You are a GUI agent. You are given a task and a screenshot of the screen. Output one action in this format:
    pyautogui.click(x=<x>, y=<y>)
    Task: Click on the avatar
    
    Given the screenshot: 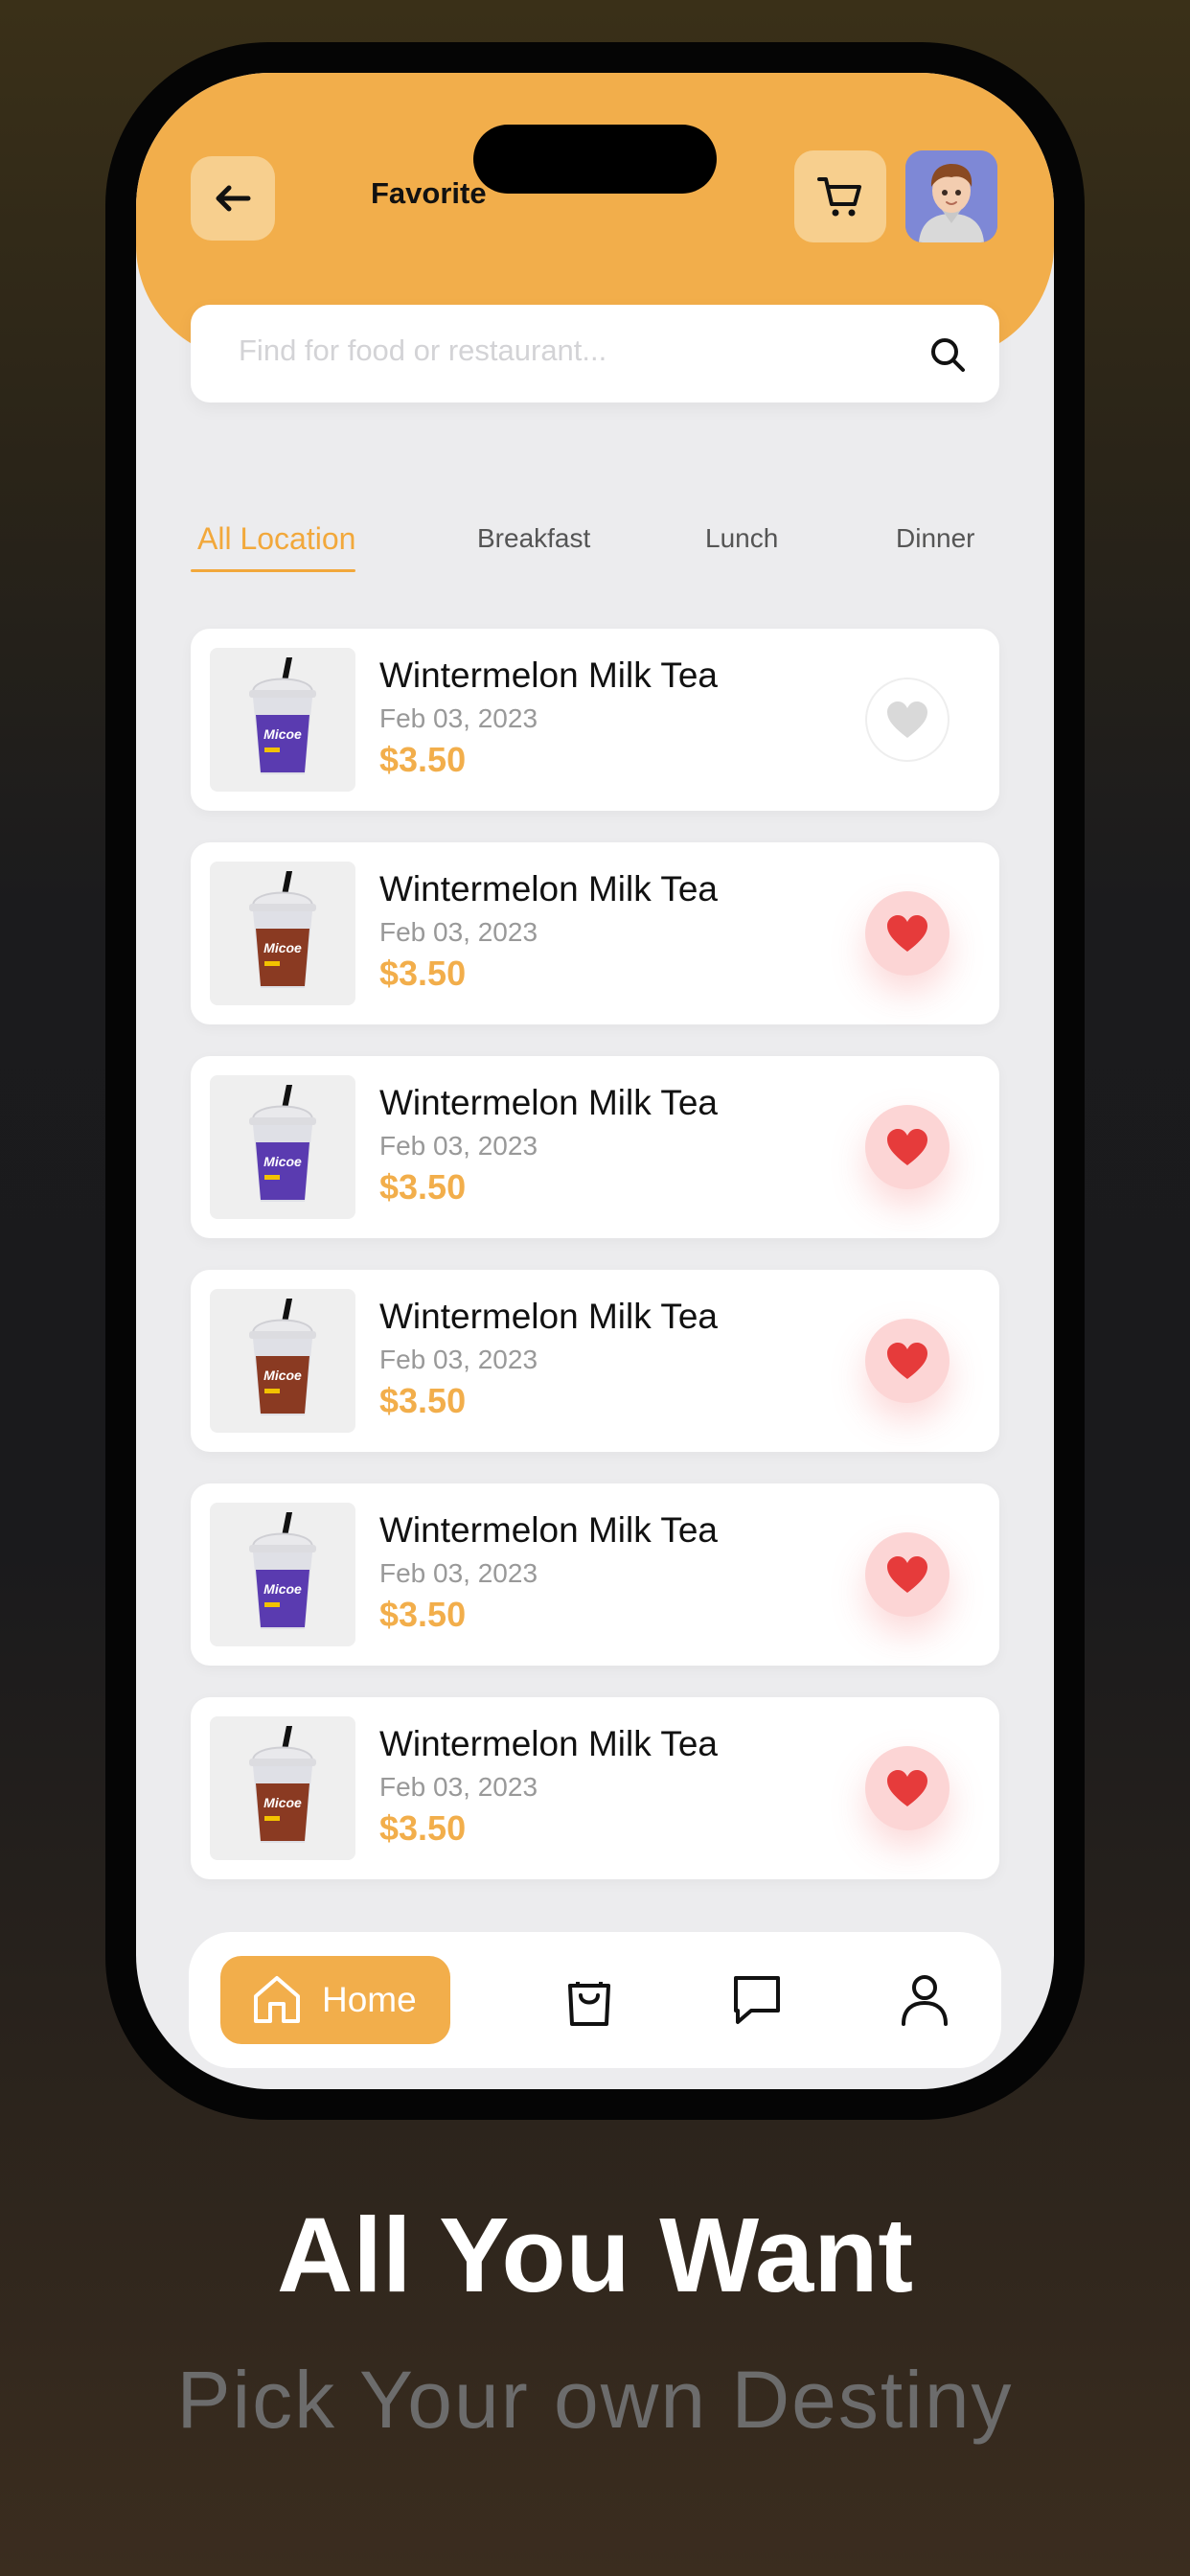 What is the action you would take?
    pyautogui.click(x=951, y=196)
    